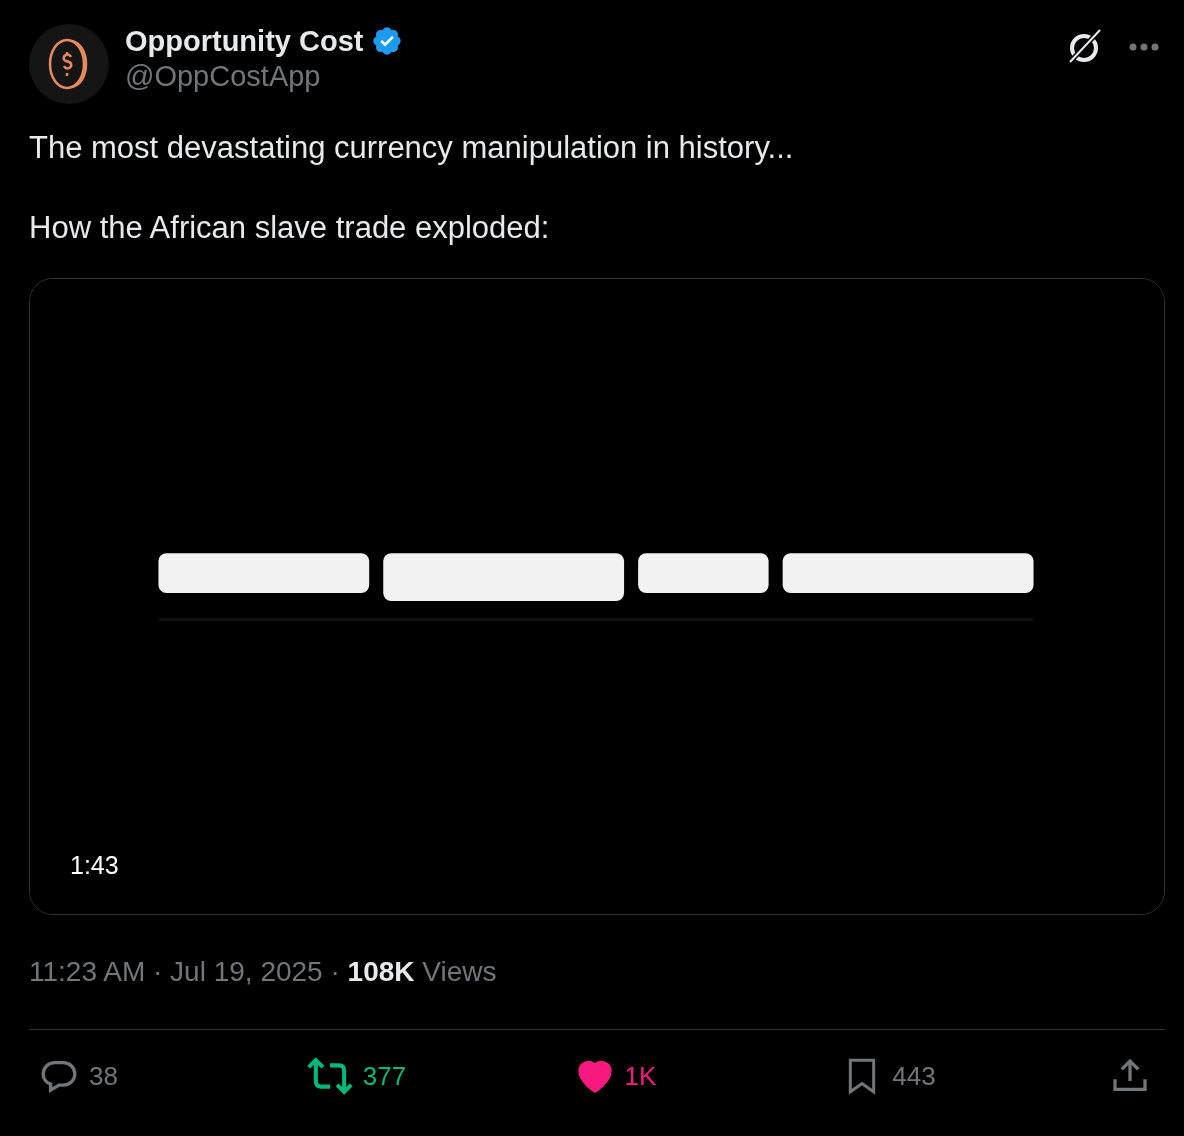 The image size is (1184, 1136). What do you see at coordinates (329, 1076) in the screenshot?
I see `repost-icon` at bounding box center [329, 1076].